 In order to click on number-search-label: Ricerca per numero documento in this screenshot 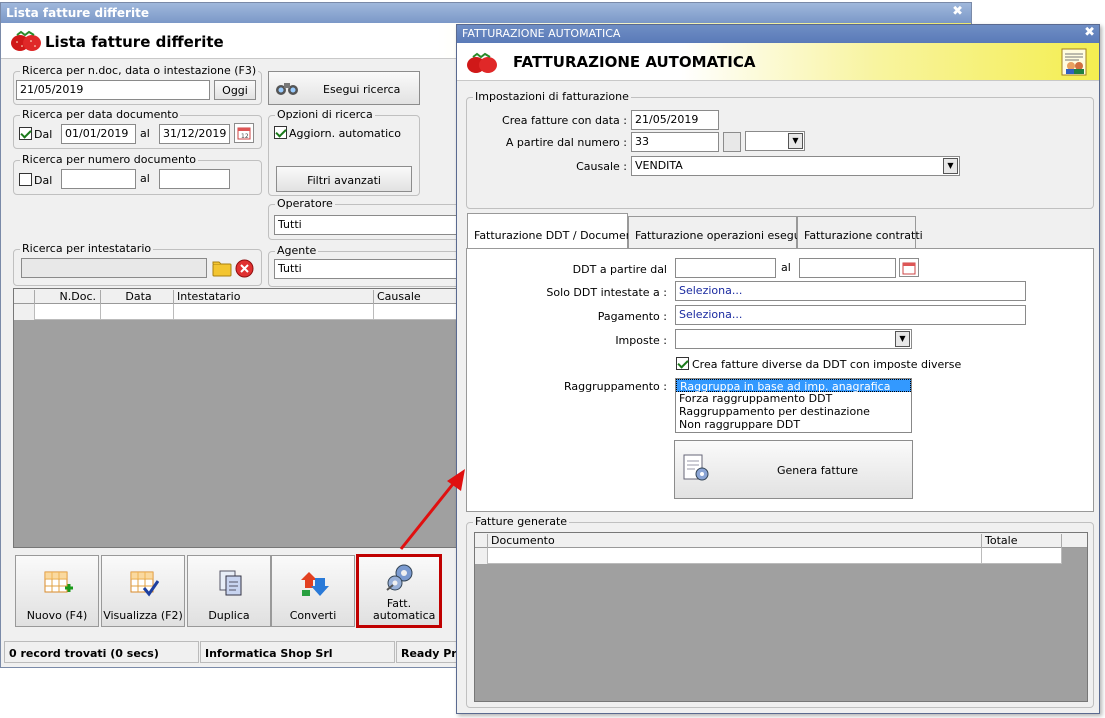, I will do `click(109, 159)`.